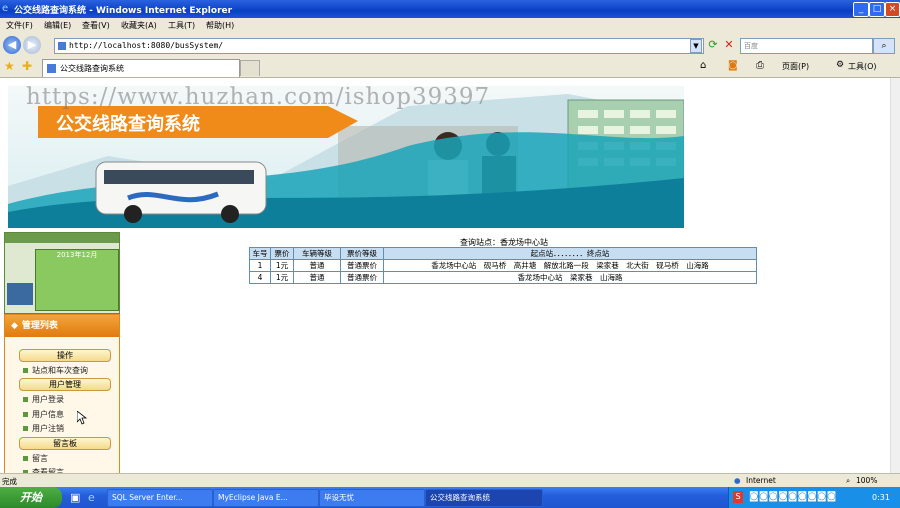 This screenshot has width=900, height=508. I want to click on minimize-button: _, so click(861, 9).